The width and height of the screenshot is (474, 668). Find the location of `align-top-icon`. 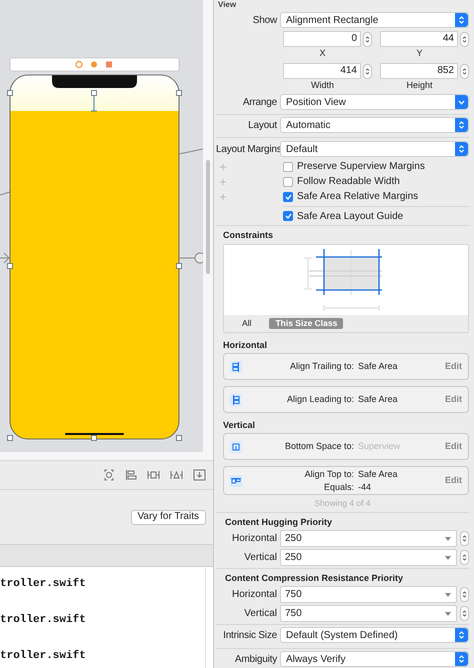

align-top-icon is located at coordinates (236, 480).